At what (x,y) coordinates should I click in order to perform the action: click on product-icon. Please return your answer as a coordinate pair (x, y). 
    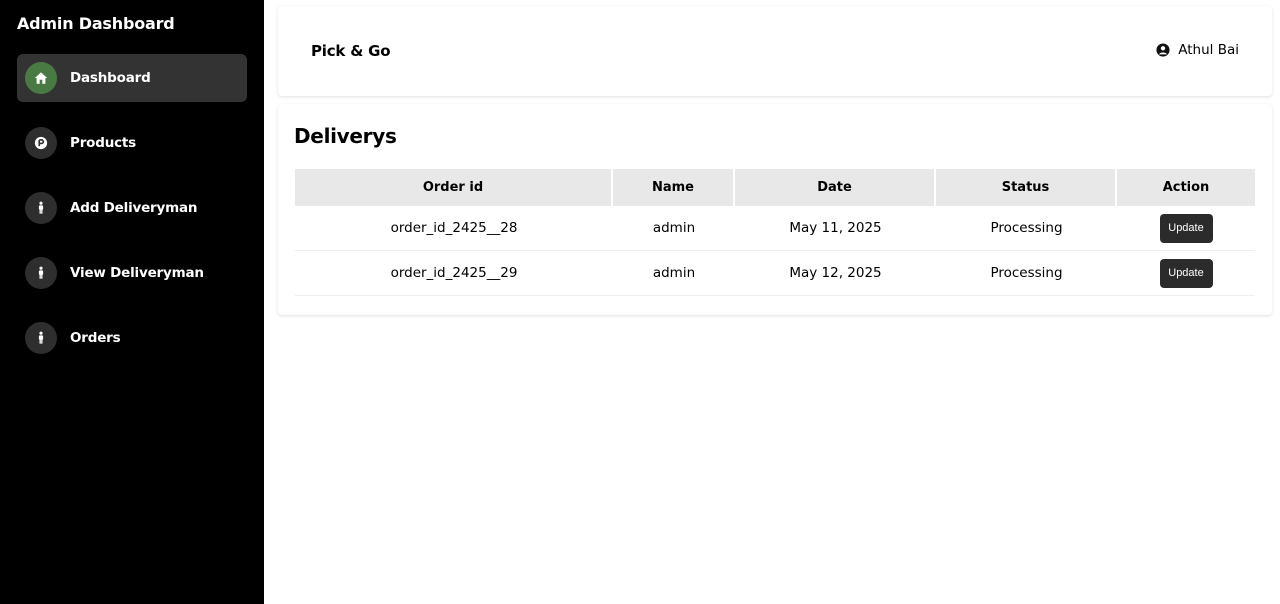
    Looking at the image, I should click on (41, 143).